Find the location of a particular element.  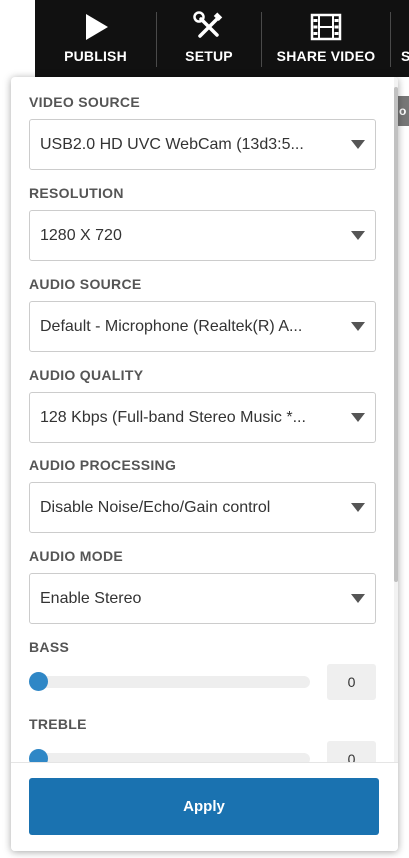

toolbar-share-video-label: SHARE VIDEO is located at coordinates (326, 56).